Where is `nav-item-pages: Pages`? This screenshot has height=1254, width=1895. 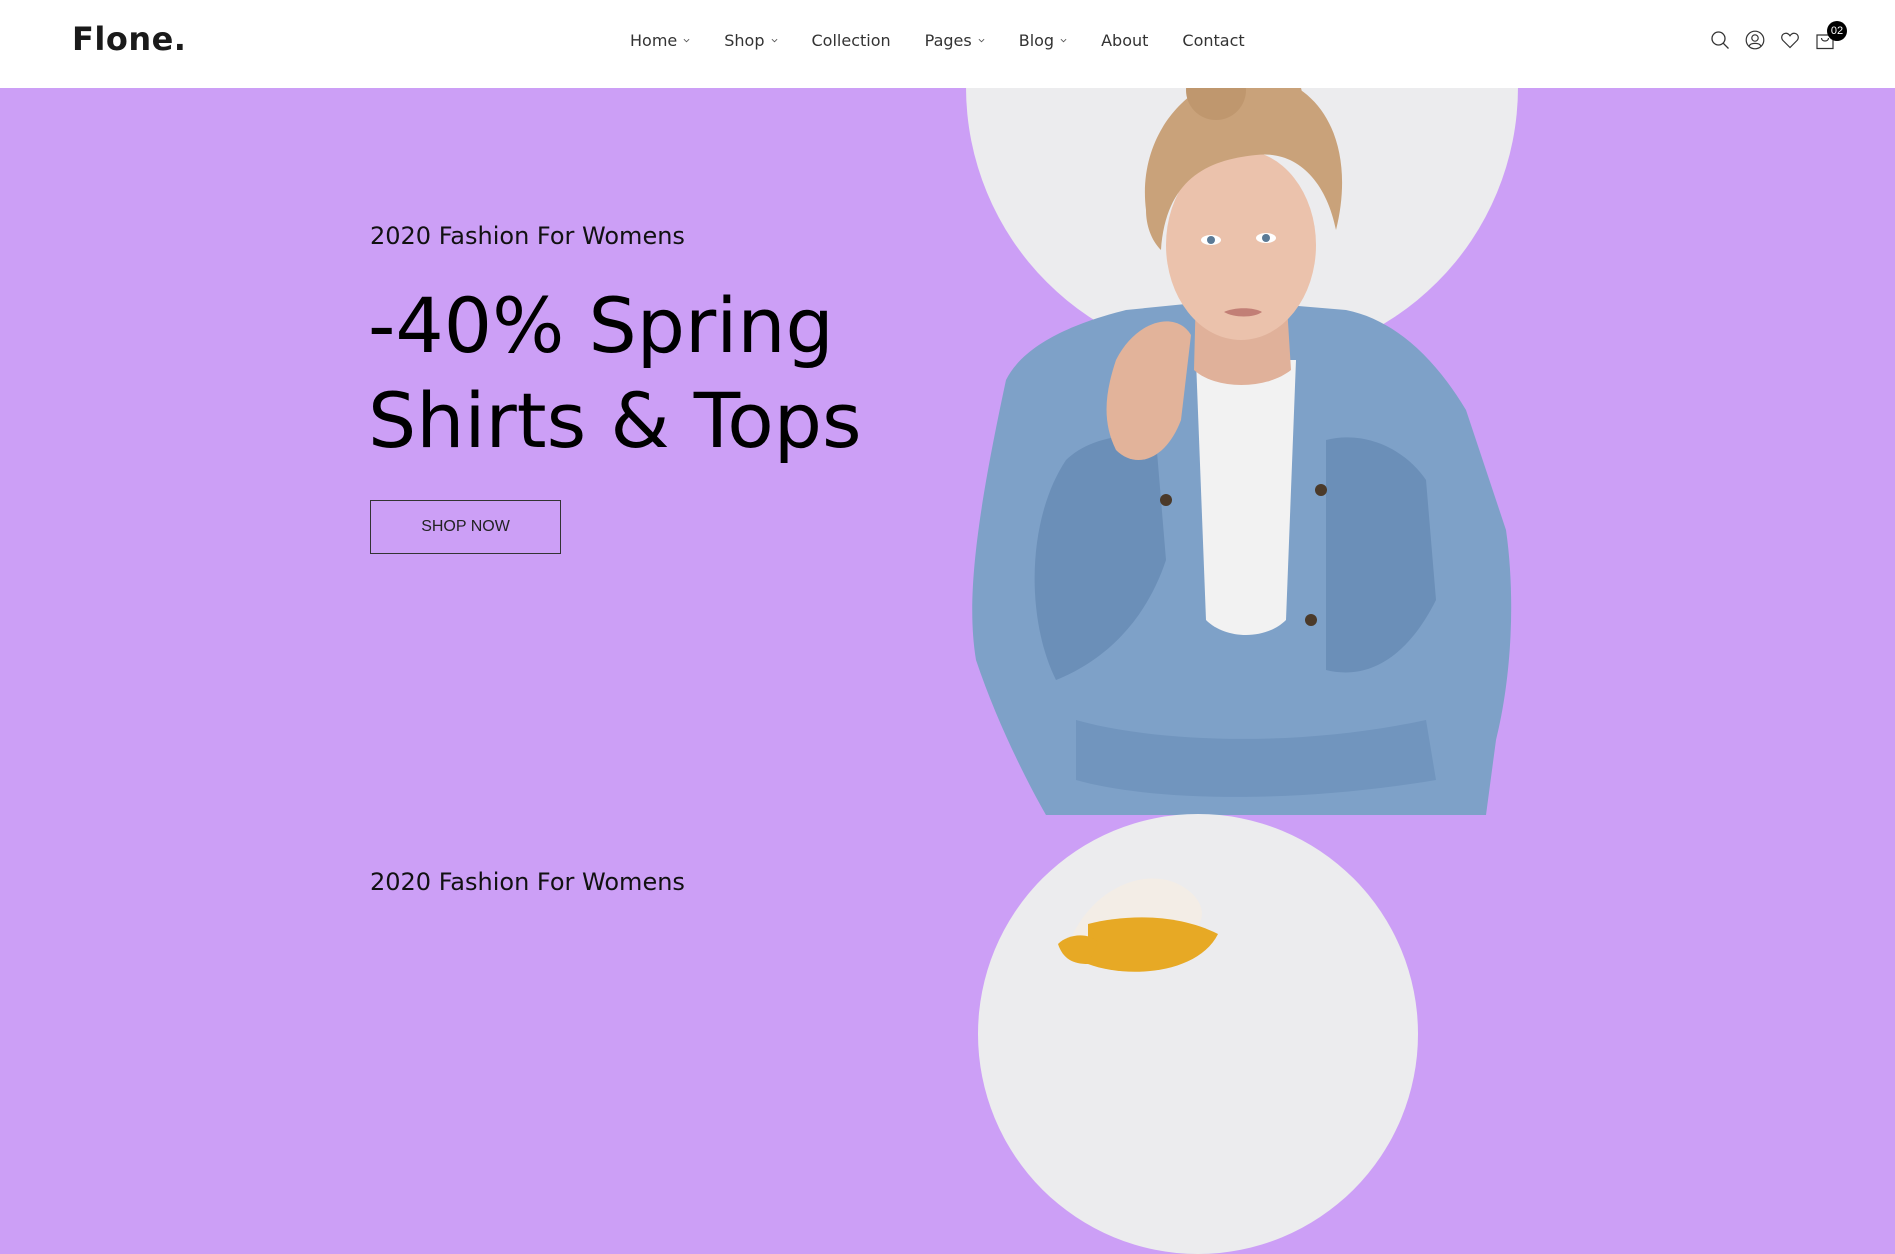 nav-item-pages: Pages is located at coordinates (955, 40).